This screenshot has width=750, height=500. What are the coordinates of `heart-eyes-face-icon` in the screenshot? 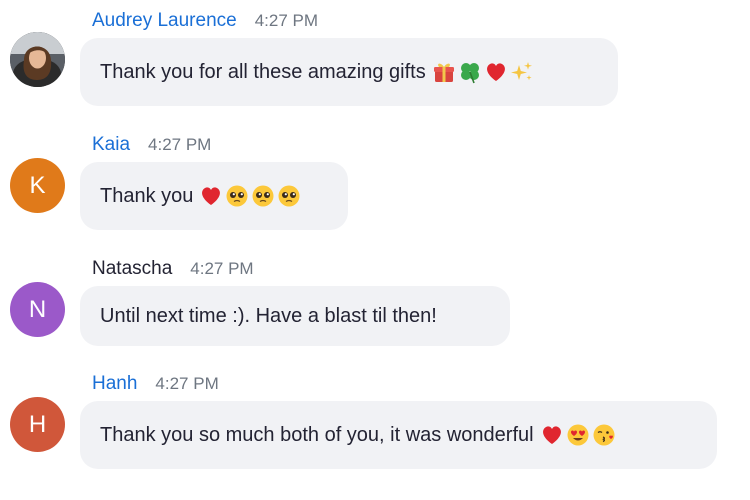 It's located at (578, 435).